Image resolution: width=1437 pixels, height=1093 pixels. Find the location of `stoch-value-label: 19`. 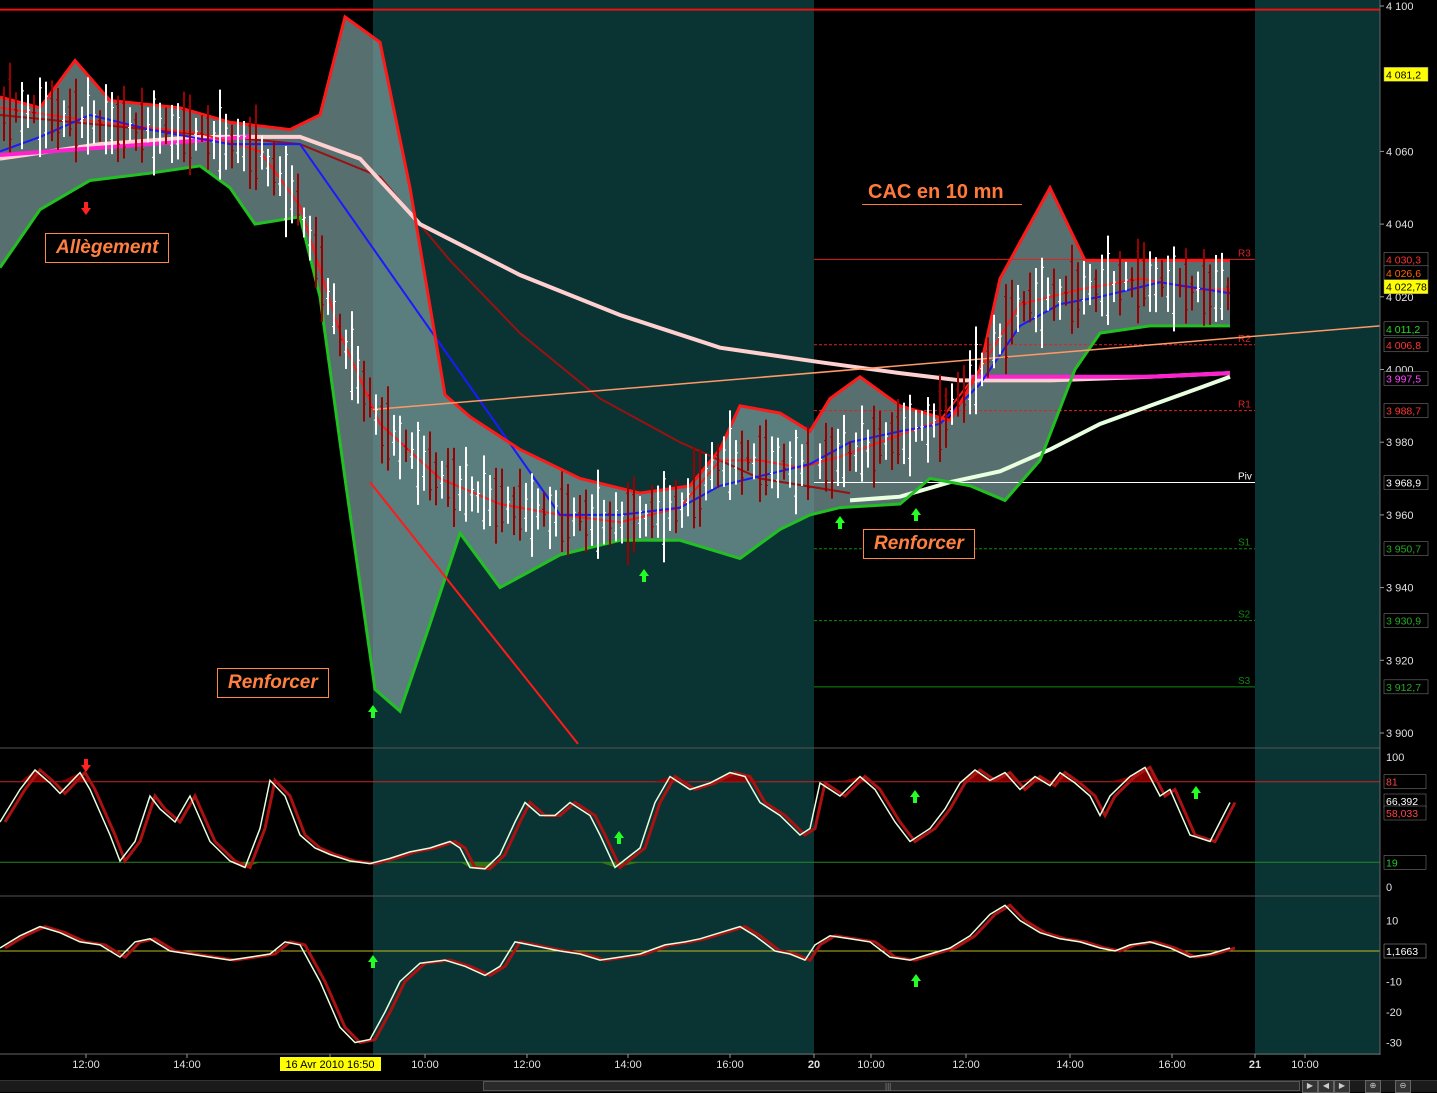

stoch-value-label: 19 is located at coordinates (1392, 863).